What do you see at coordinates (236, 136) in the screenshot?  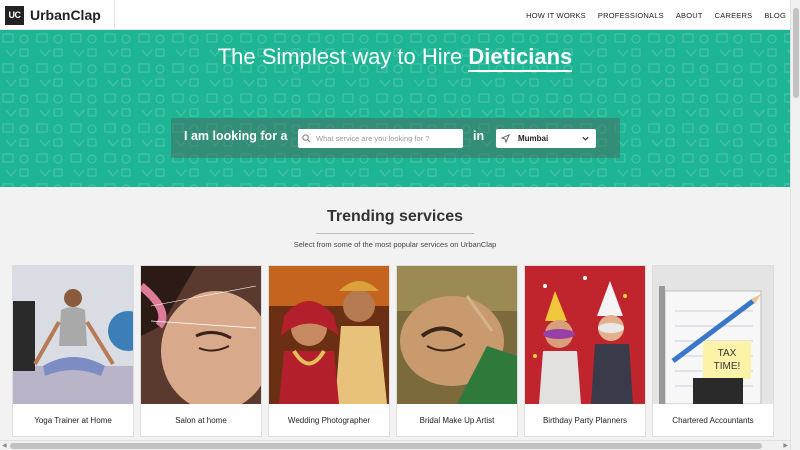 I see `search-label: I am looking for a` at bounding box center [236, 136].